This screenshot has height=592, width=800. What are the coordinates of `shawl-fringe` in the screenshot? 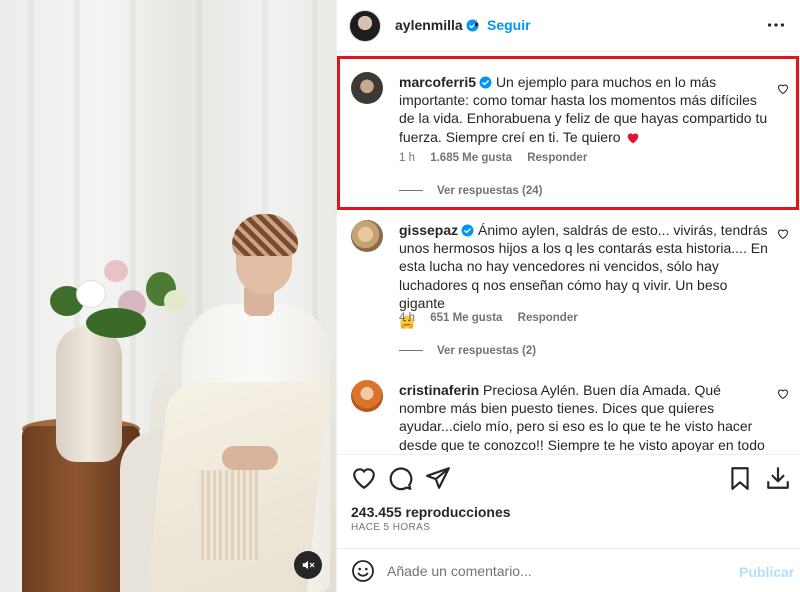 It's located at (228, 515).